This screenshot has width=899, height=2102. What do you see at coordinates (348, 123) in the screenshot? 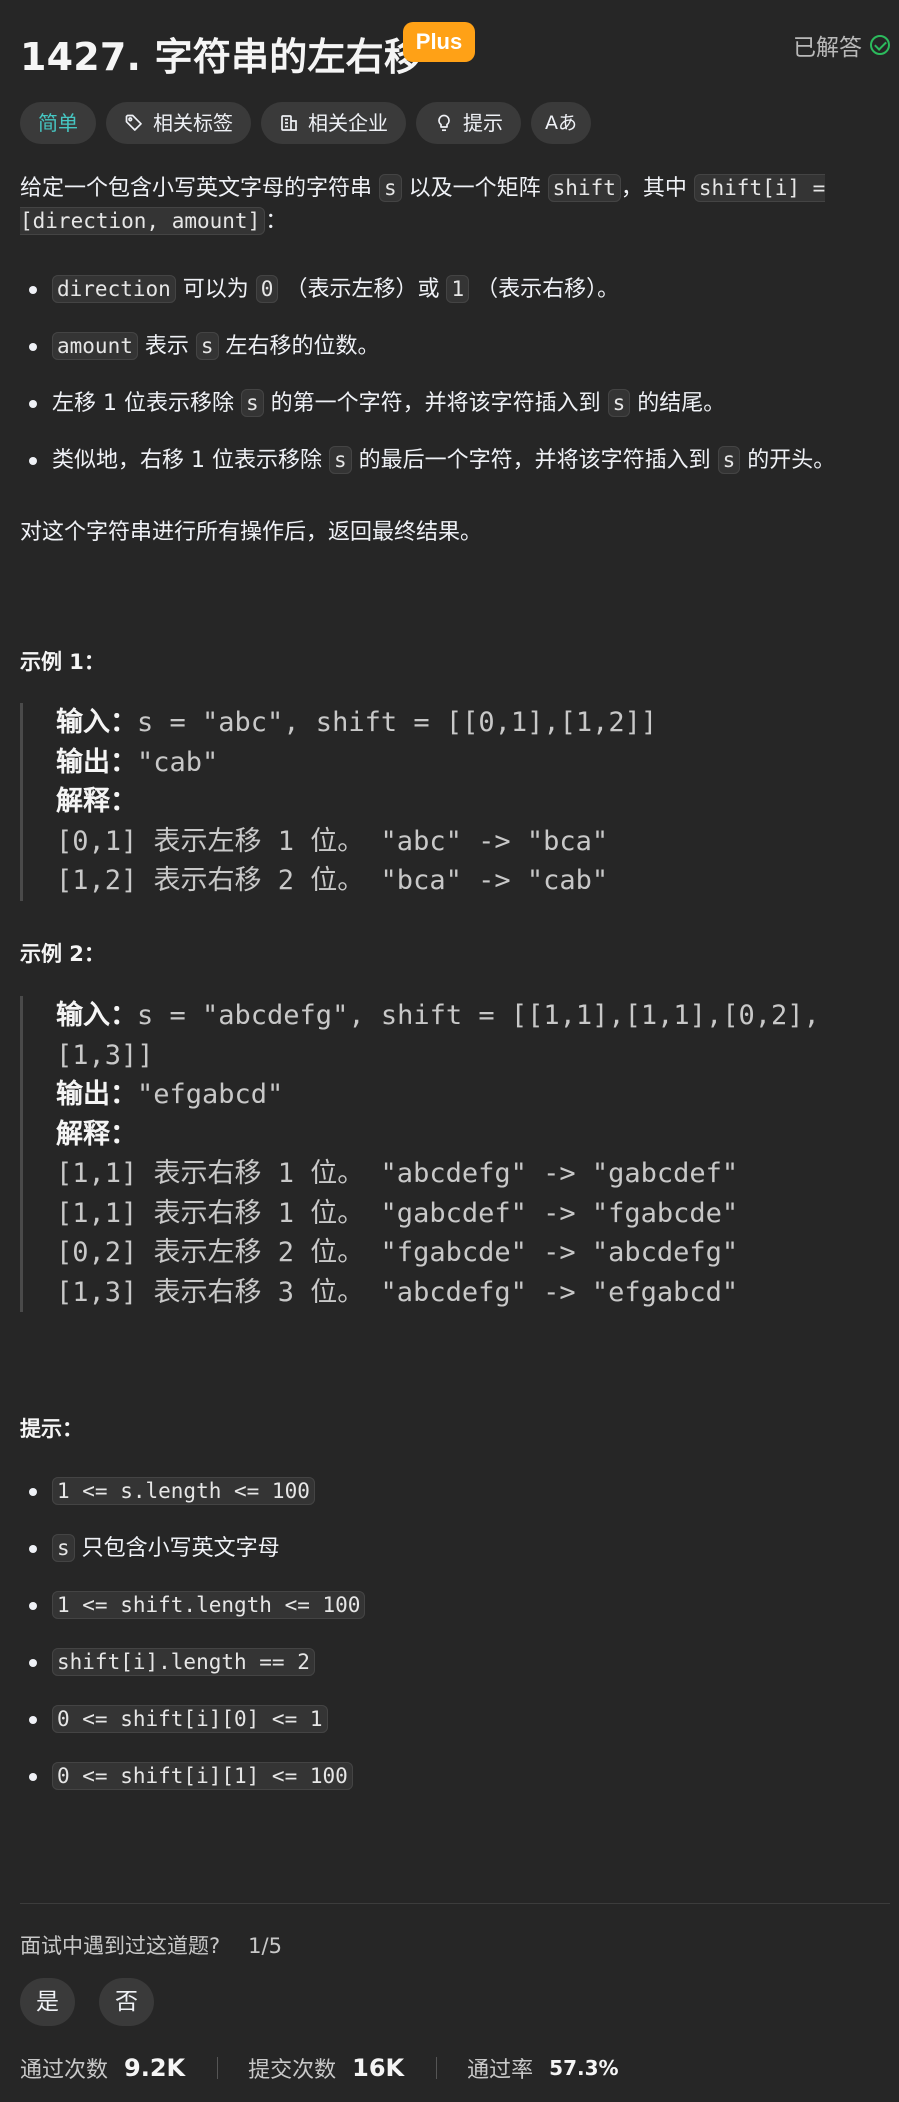
I see `related-companies-label: 相关企业` at bounding box center [348, 123].